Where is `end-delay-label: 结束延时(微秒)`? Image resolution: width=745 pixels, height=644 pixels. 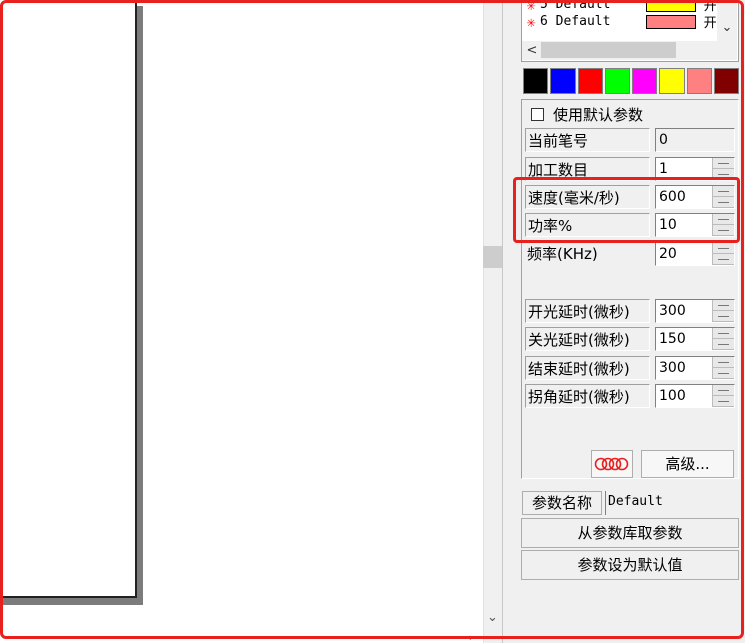
end-delay-label: 结束延时(微秒) is located at coordinates (587, 368).